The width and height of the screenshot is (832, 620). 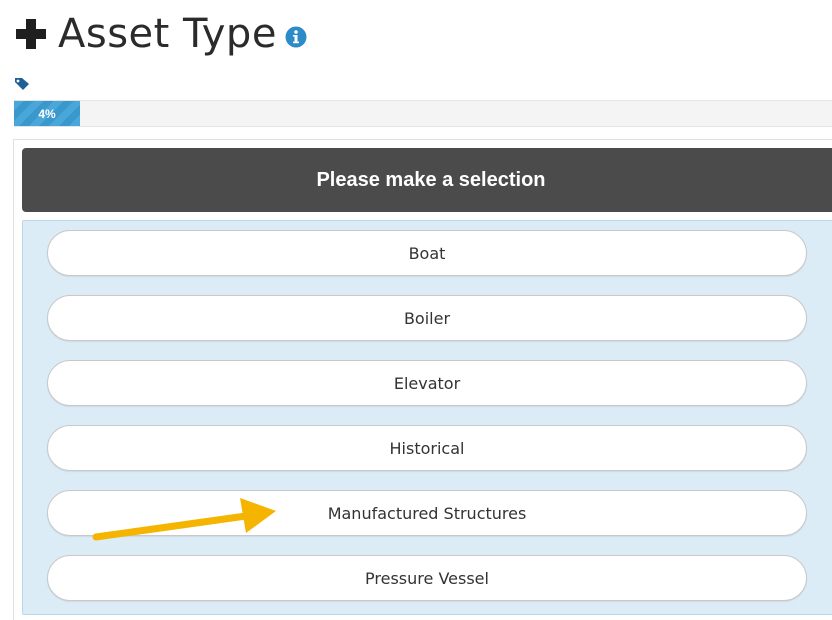 I want to click on progress-label: 4%, so click(x=47, y=113).